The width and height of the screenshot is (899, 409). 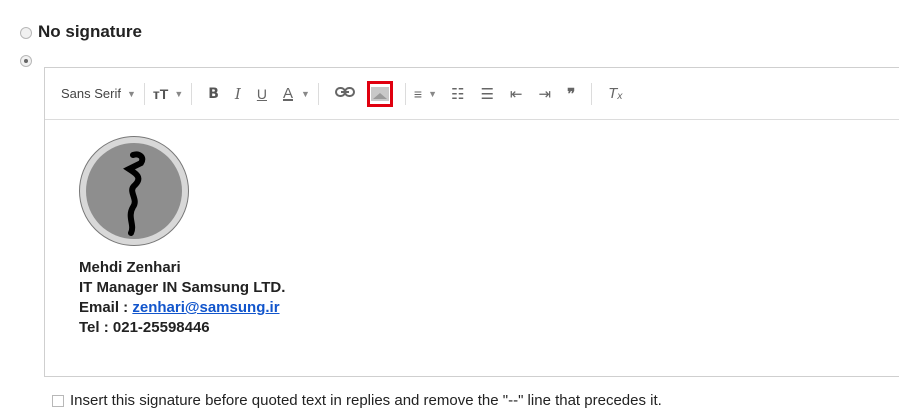 What do you see at coordinates (160, 93) in the screenshot?
I see `text-size-icon: ᴛT` at bounding box center [160, 93].